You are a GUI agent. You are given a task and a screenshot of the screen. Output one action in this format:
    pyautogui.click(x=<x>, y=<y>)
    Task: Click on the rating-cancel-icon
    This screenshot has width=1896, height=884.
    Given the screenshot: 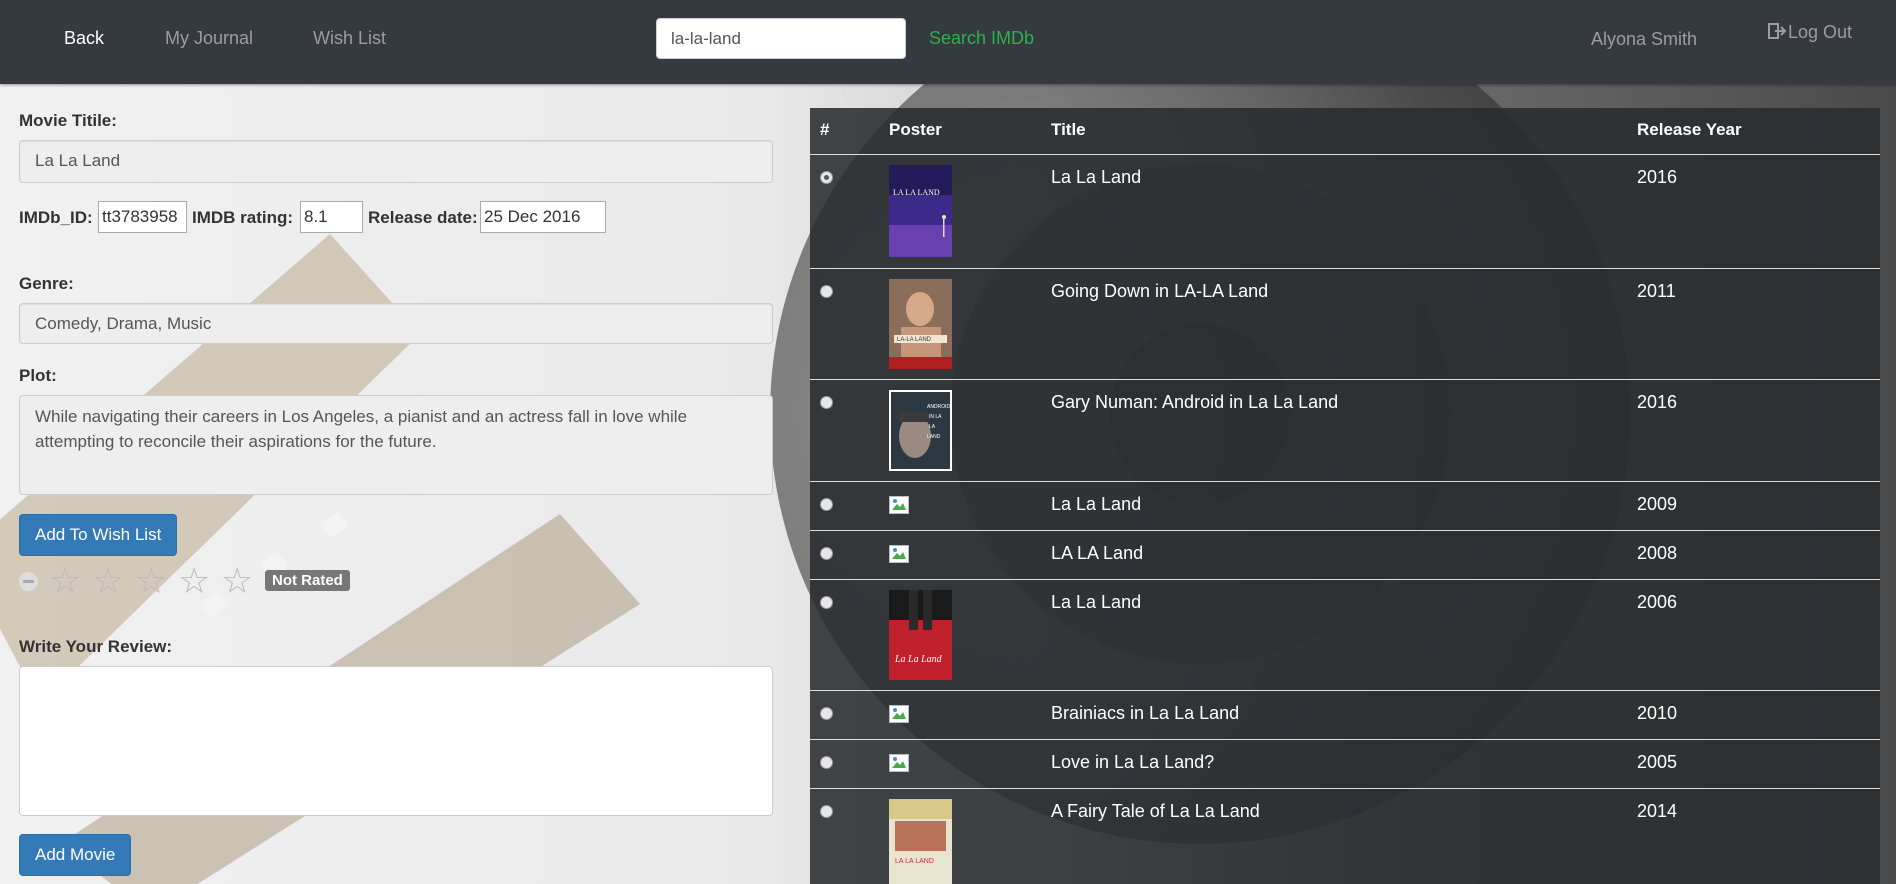 What is the action you would take?
    pyautogui.click(x=28, y=581)
    